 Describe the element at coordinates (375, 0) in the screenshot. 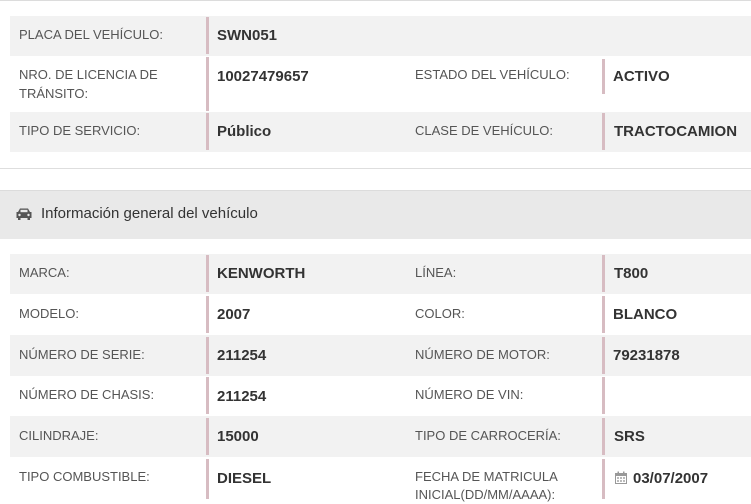

I see `top-border` at that location.